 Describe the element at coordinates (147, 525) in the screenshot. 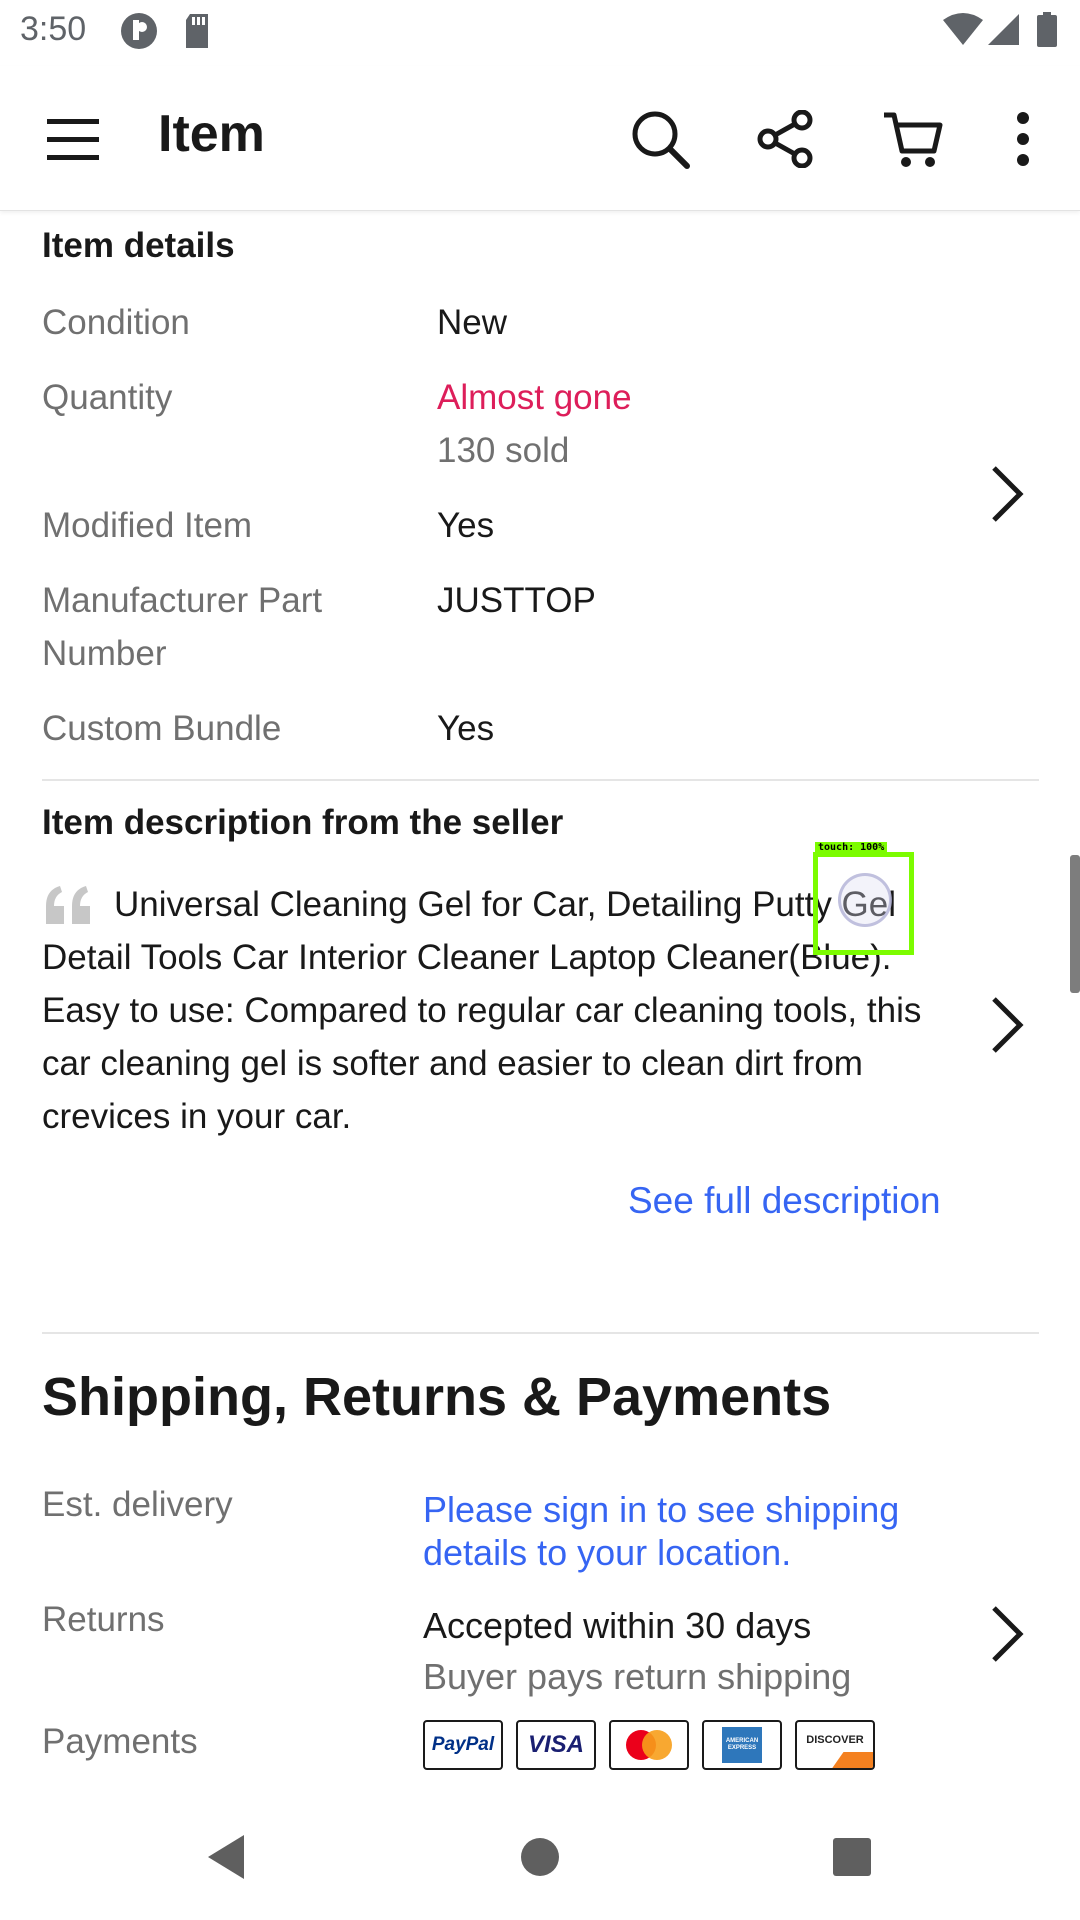

I see `modified-item-label: Modified Item` at that location.